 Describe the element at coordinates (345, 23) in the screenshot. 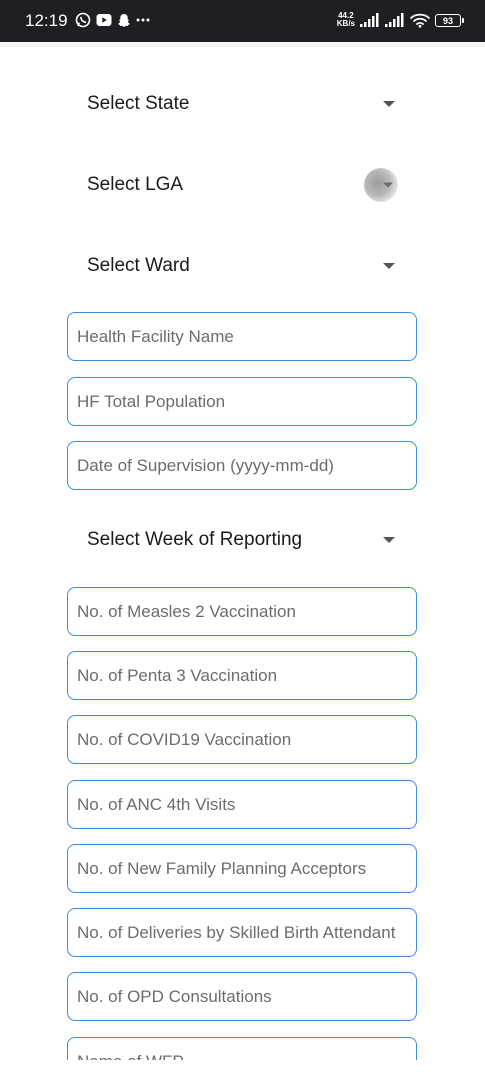

I see `network-speed-unit: KB/s` at that location.